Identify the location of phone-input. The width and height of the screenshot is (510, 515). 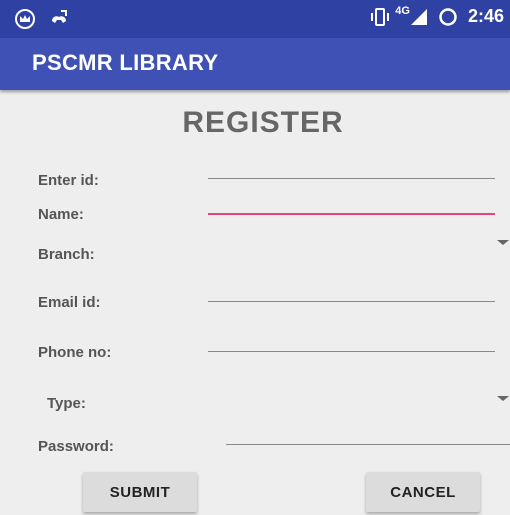
(351, 351).